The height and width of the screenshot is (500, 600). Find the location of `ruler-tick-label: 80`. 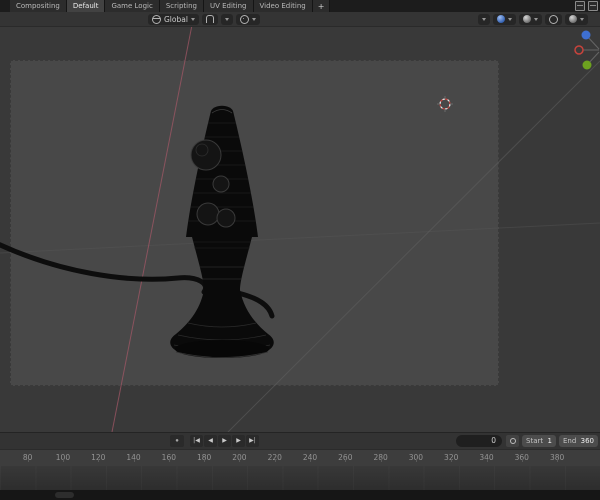

ruler-tick-label: 80 is located at coordinates (27, 457).